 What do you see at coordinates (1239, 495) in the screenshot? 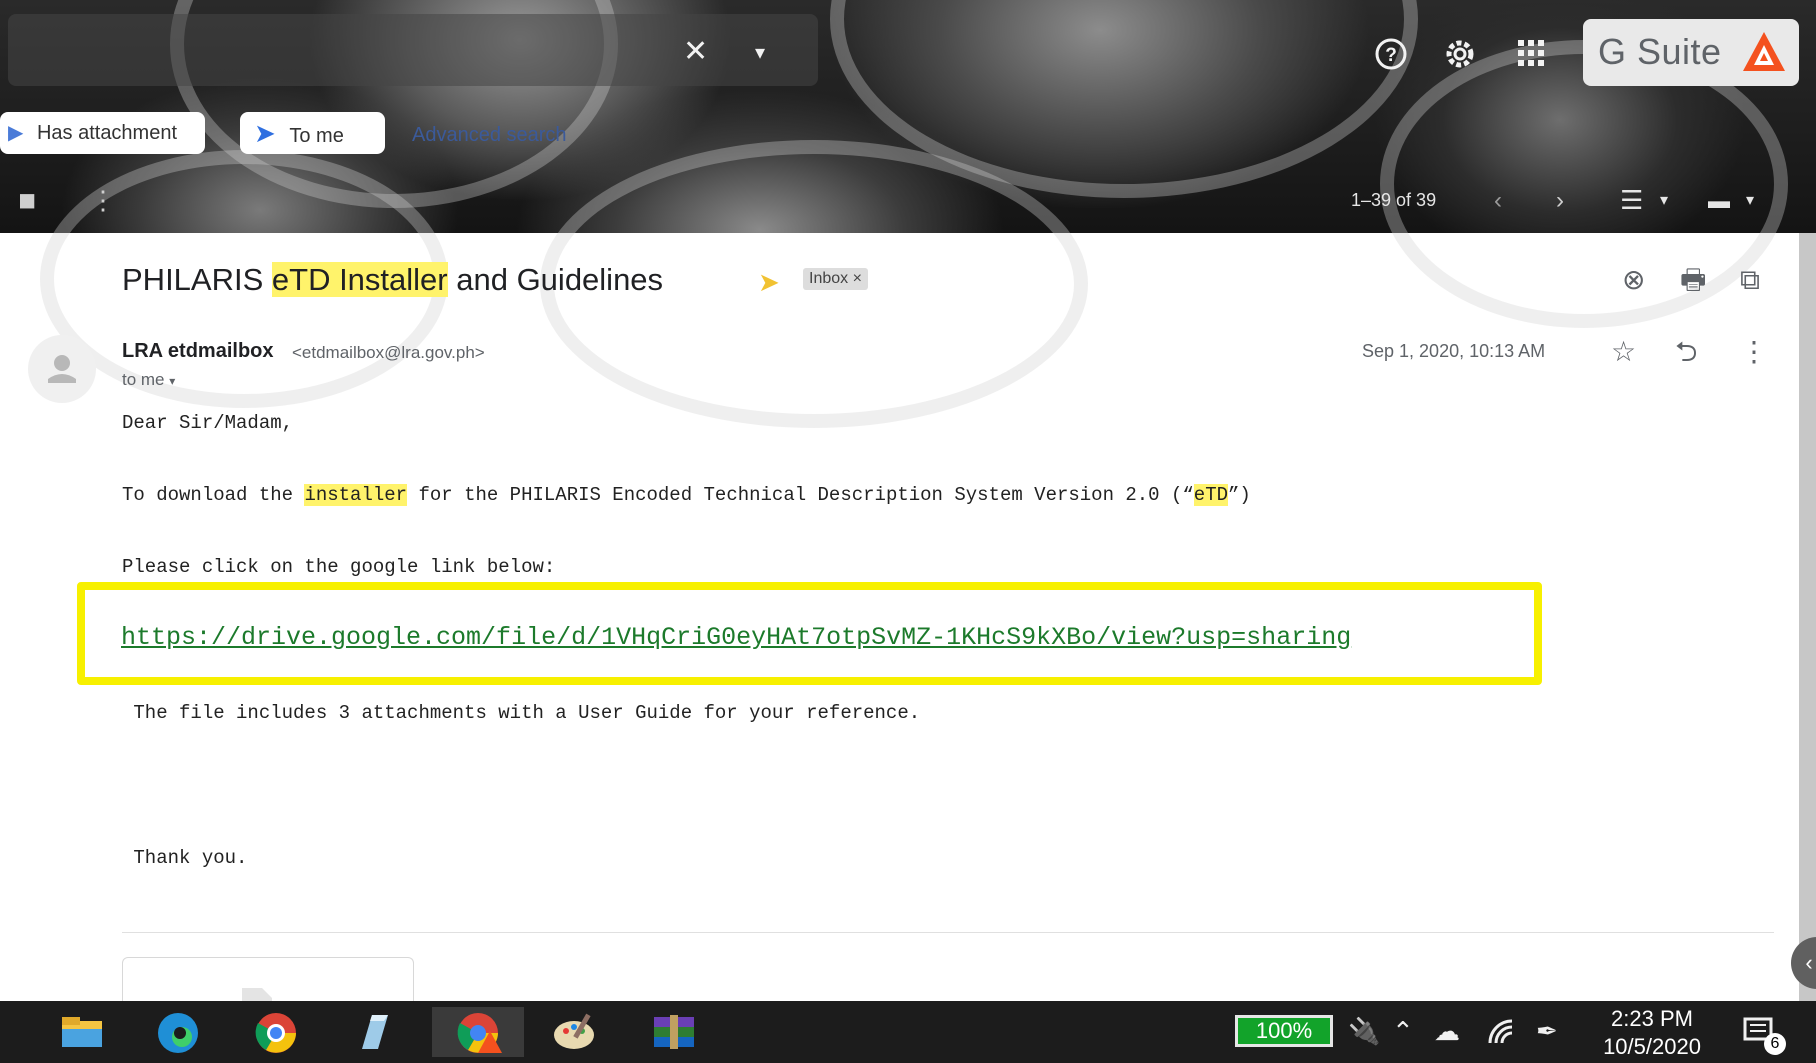
I see `body-text: ”)` at bounding box center [1239, 495].